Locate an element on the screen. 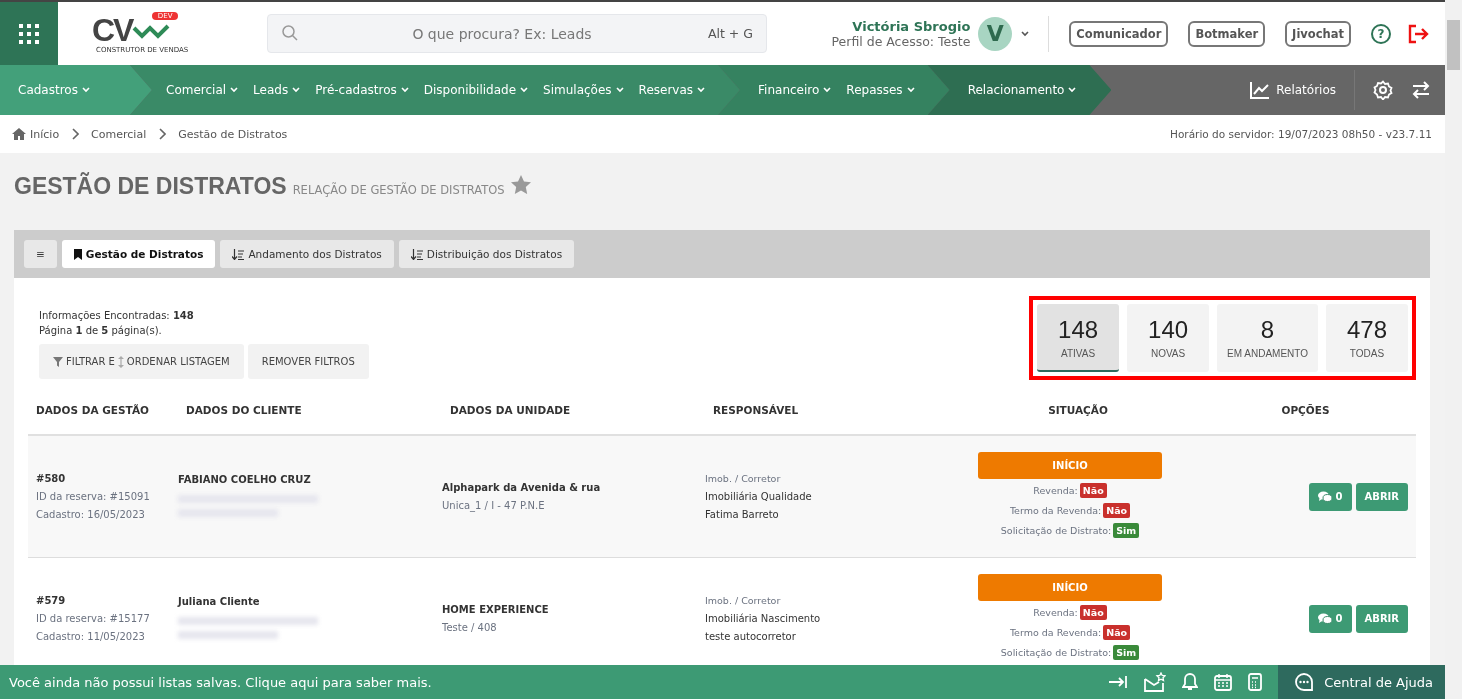 This screenshot has height=699, width=1462. flag-label: Termo da Revenda: is located at coordinates (1055, 632).